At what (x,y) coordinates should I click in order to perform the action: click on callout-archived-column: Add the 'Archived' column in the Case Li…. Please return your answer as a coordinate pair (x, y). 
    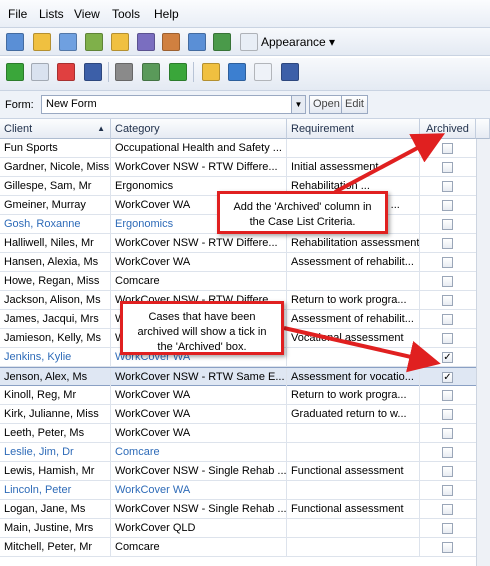
    Looking at the image, I should click on (302, 212).